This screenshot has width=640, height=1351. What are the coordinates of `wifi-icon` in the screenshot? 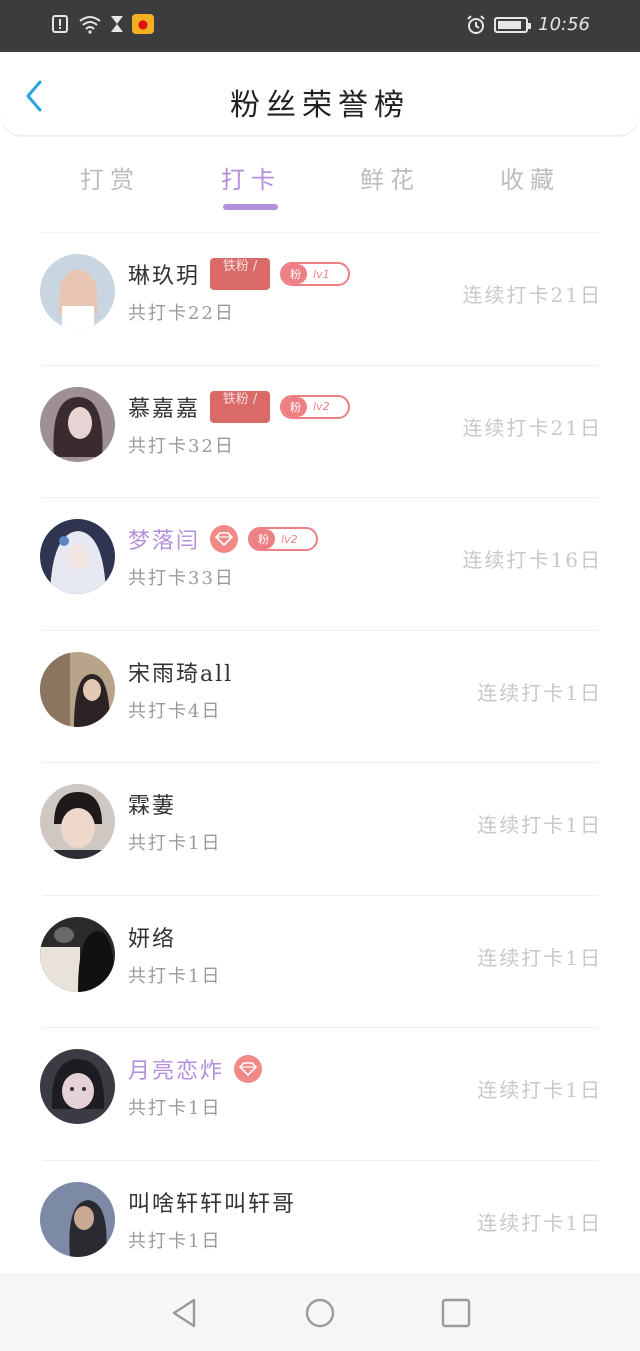 It's located at (90, 24).